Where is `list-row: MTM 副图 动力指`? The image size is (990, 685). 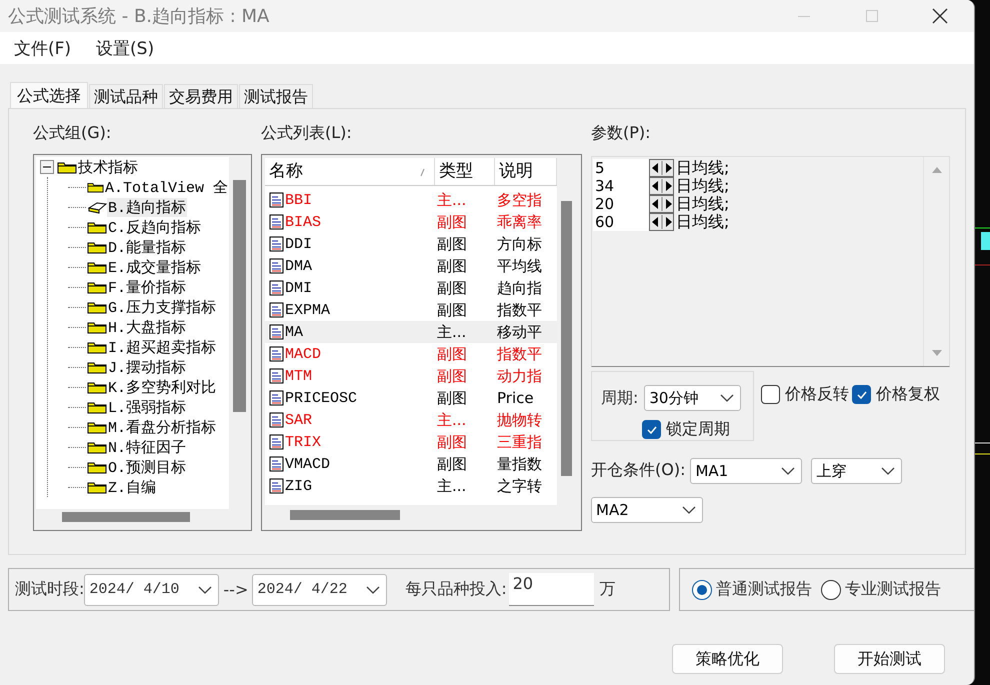
list-row: MTM 副图 动力指 is located at coordinates (411, 376).